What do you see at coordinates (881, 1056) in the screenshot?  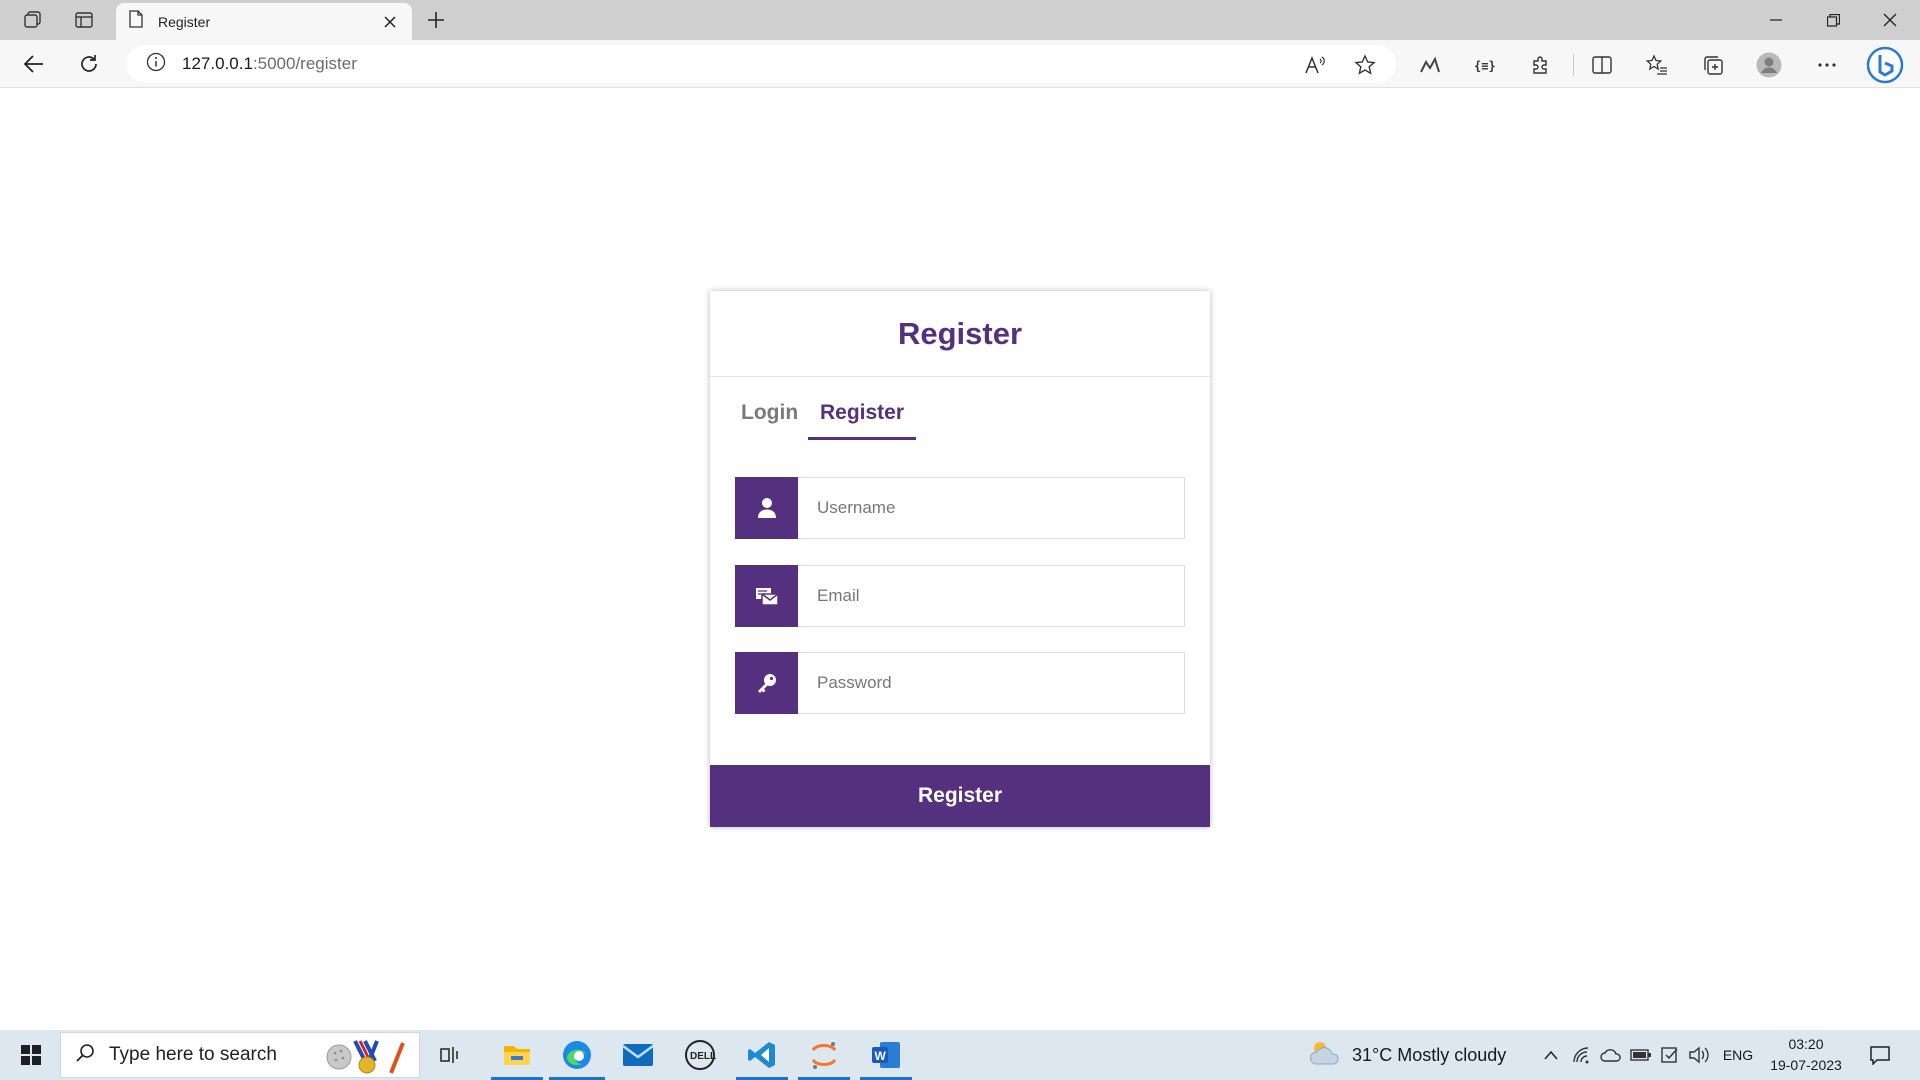 I see `svg-text: W` at bounding box center [881, 1056].